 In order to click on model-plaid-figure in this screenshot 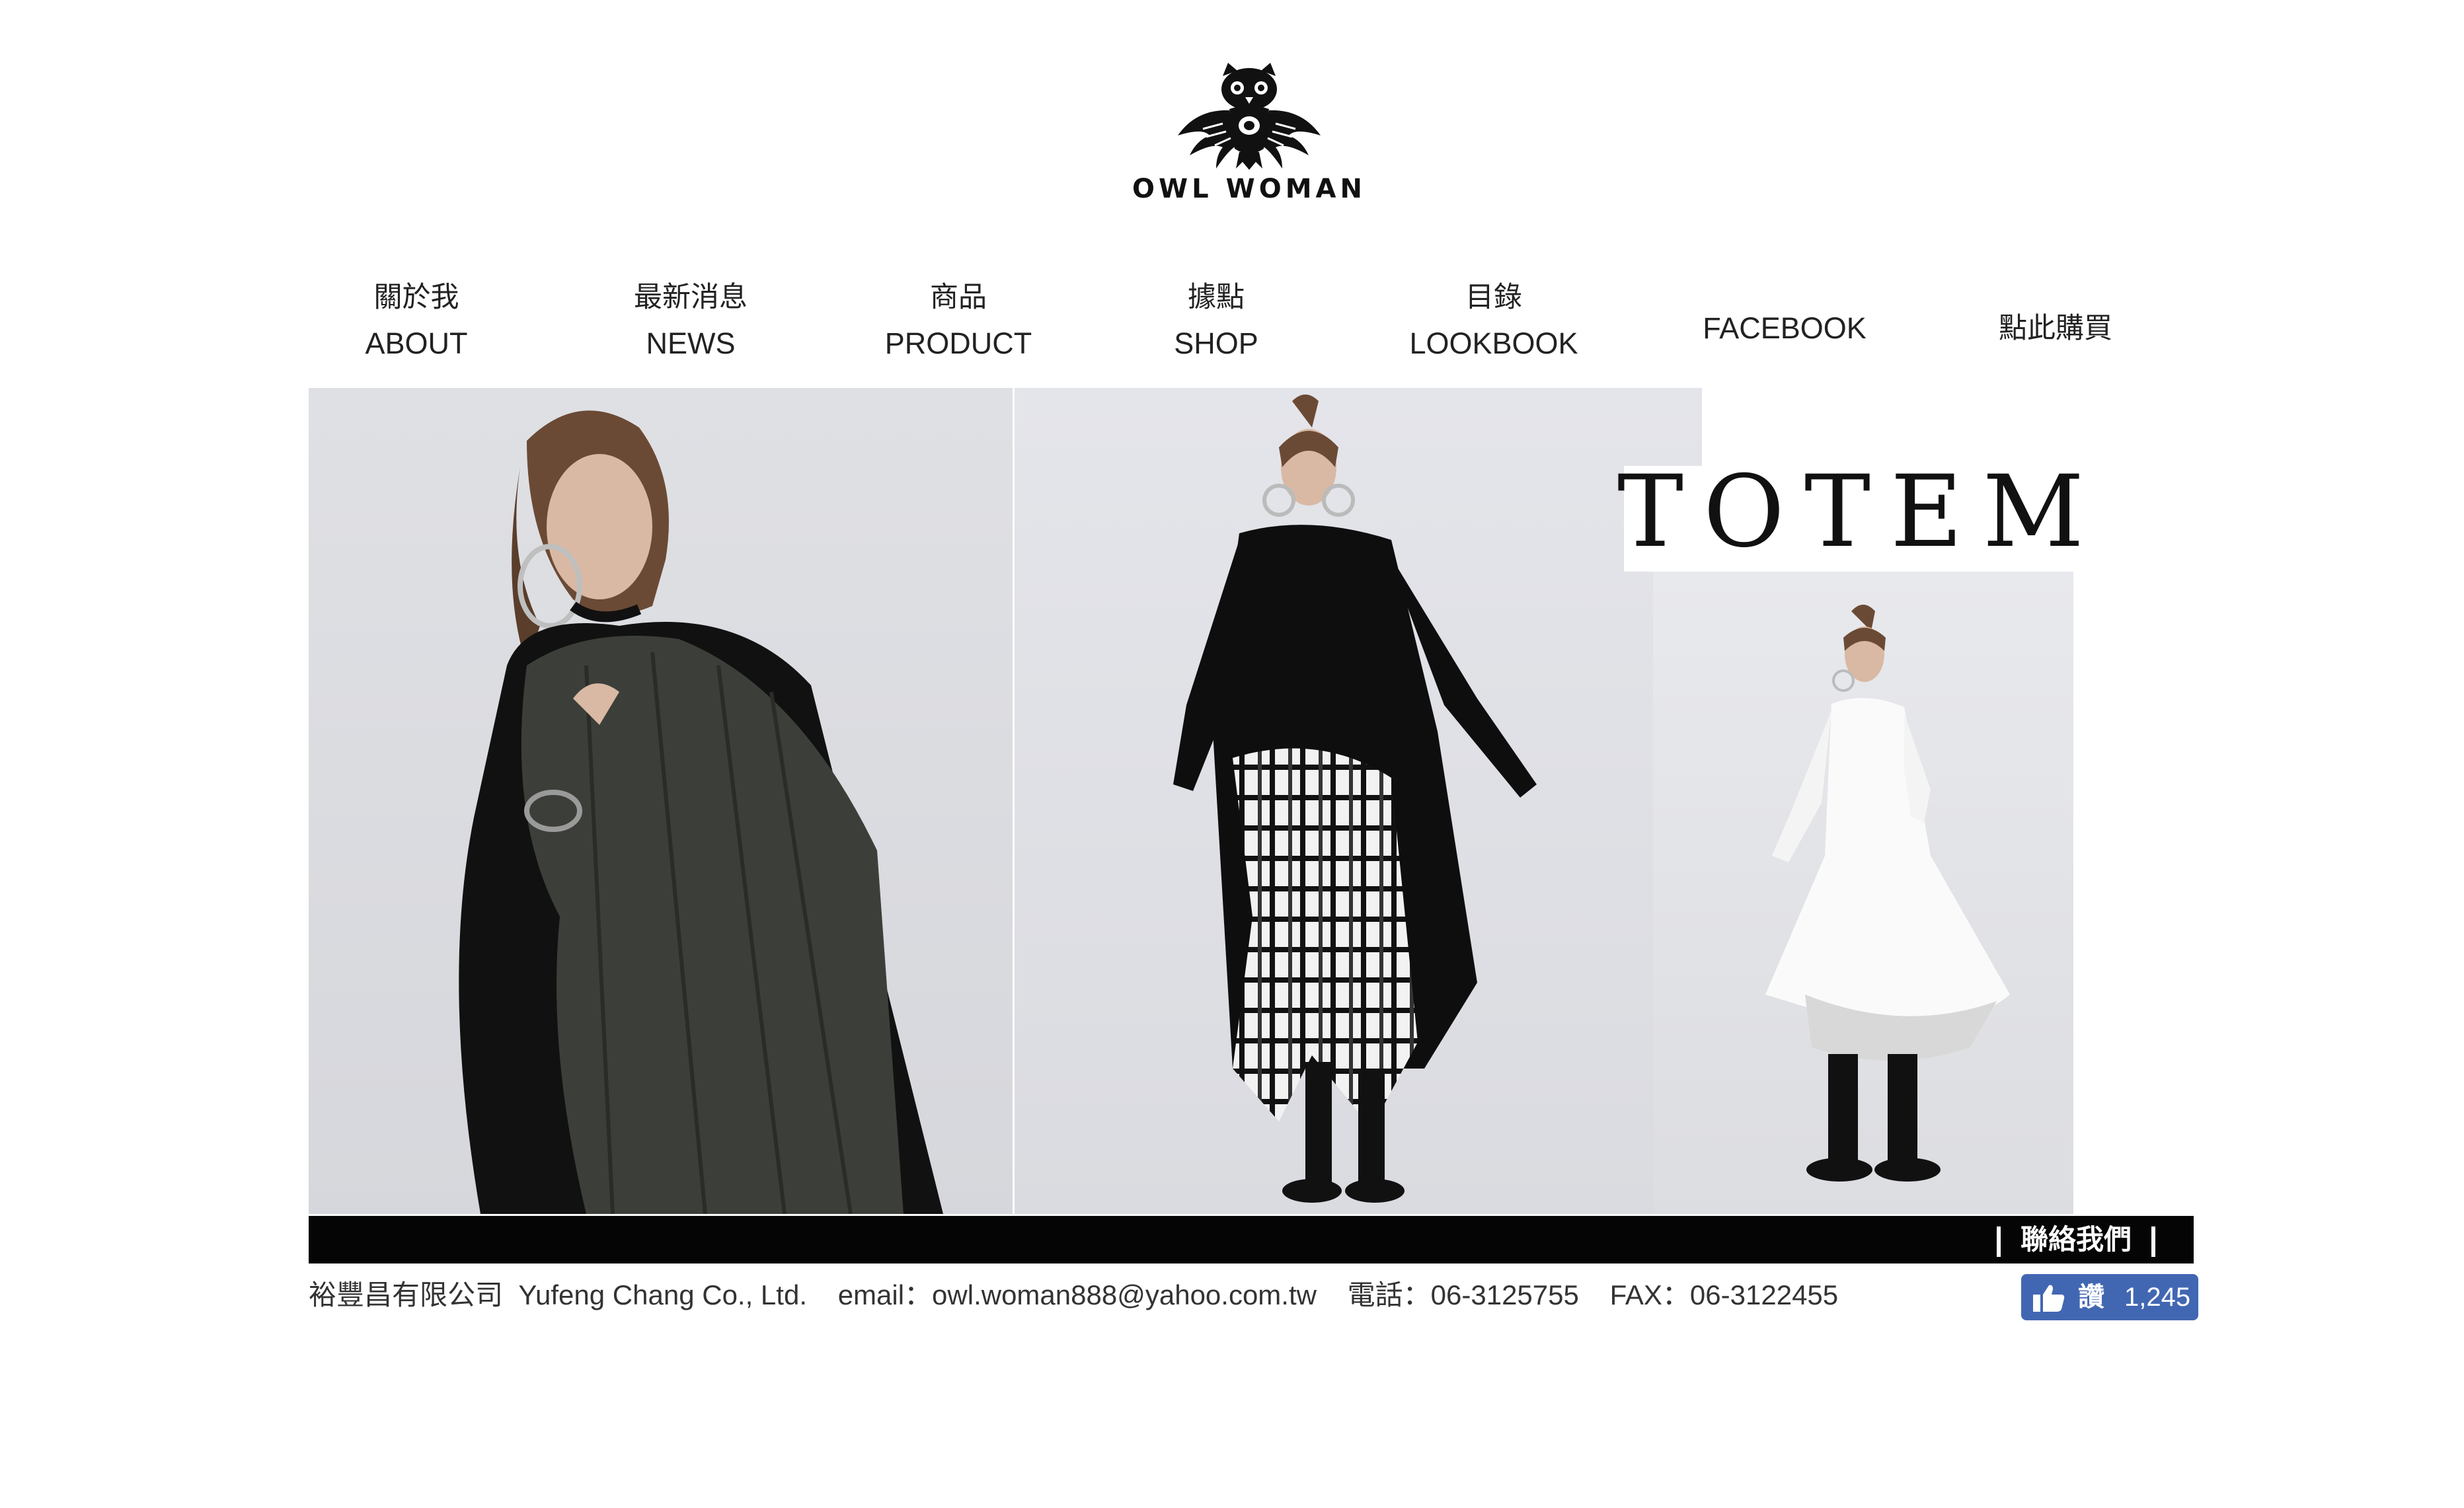, I will do `click(1355, 799)`.